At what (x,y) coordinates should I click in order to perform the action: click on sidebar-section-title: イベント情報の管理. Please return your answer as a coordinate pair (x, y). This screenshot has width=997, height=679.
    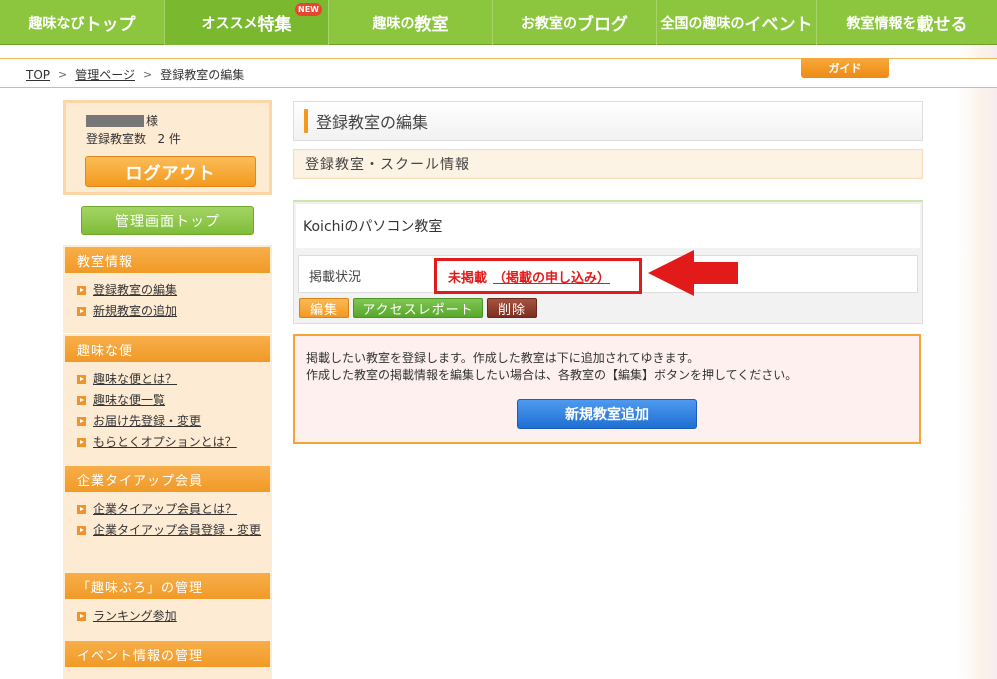
    Looking at the image, I should click on (167, 654).